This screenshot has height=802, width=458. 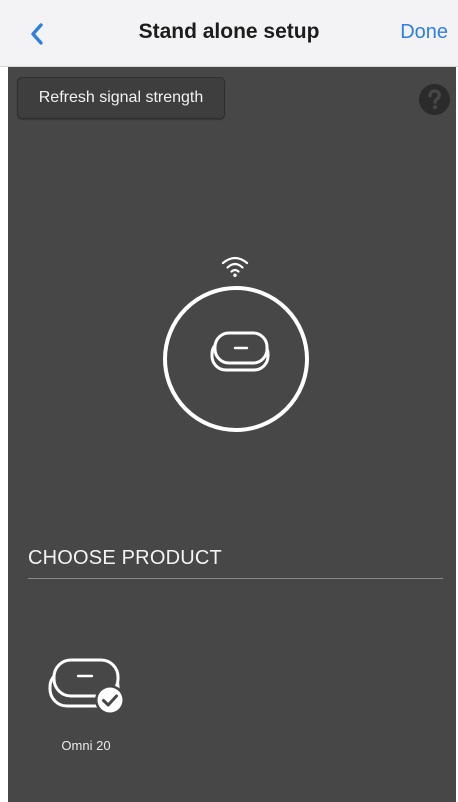 I want to click on navigation-bar: Stand alone setup Done, so click(x=229, y=33).